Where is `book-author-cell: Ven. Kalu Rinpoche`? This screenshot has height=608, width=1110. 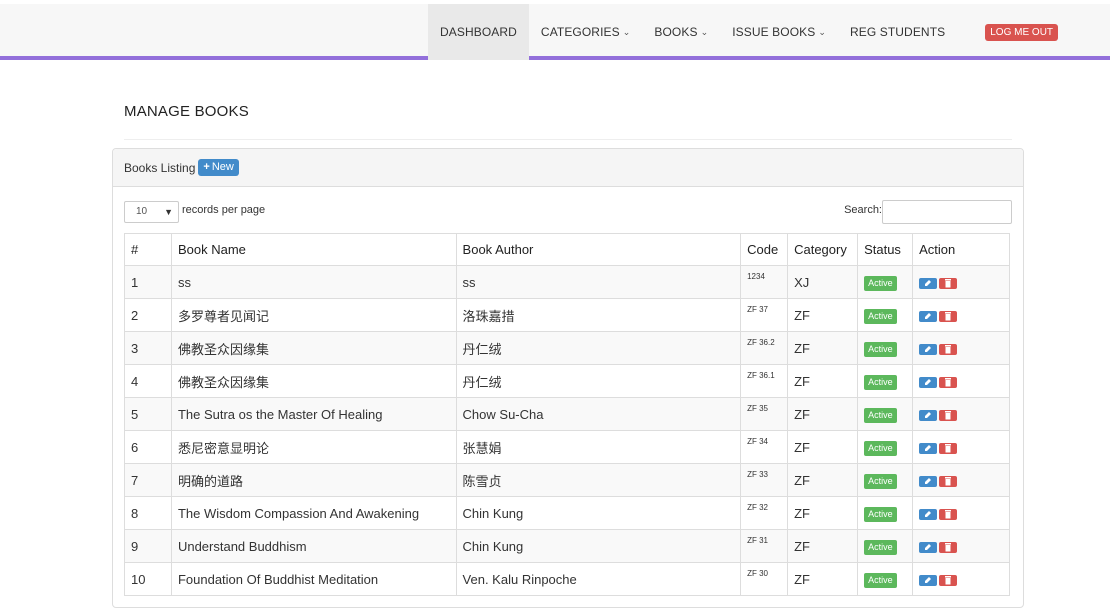
book-author-cell: Ven. Kalu Rinpoche is located at coordinates (598, 579).